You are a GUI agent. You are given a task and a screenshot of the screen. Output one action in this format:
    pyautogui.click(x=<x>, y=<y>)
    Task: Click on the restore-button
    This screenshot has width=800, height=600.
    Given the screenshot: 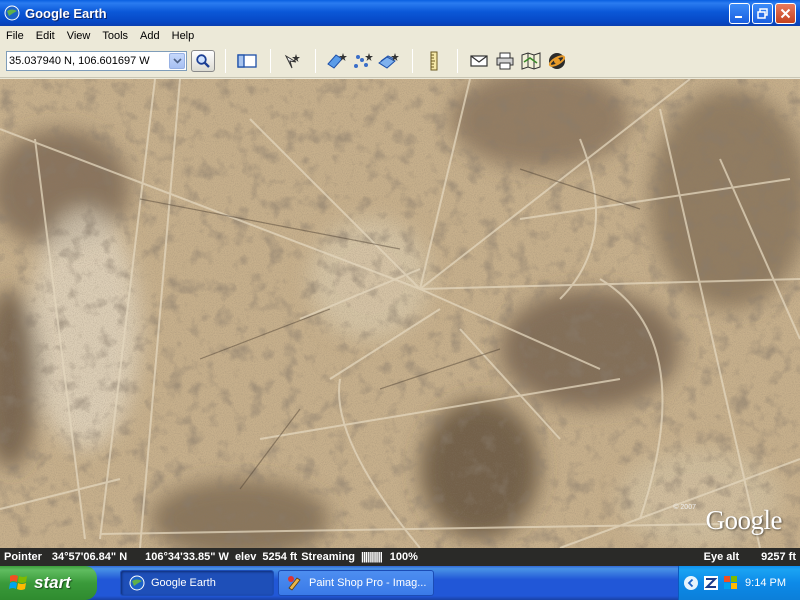 What is the action you would take?
    pyautogui.click(x=762, y=13)
    